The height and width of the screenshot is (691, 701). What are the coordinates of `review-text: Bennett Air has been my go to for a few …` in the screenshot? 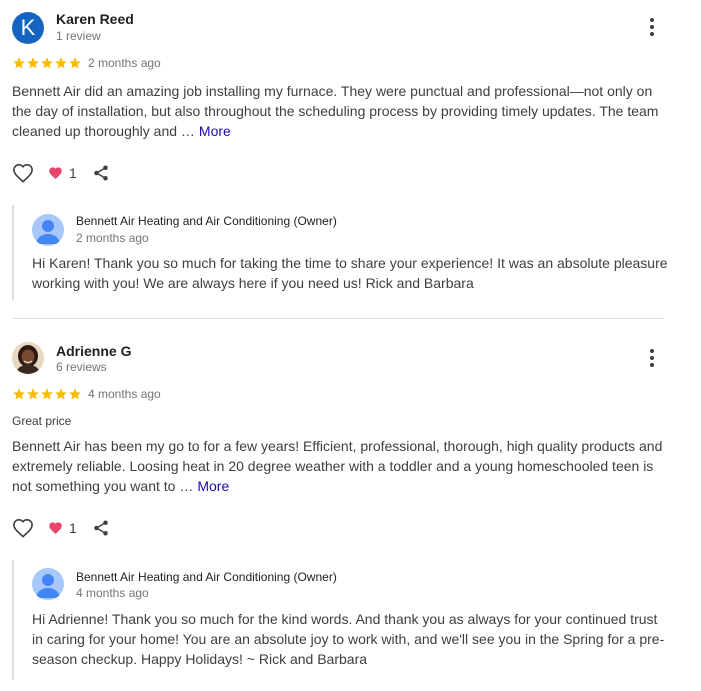 It's located at (342, 466).